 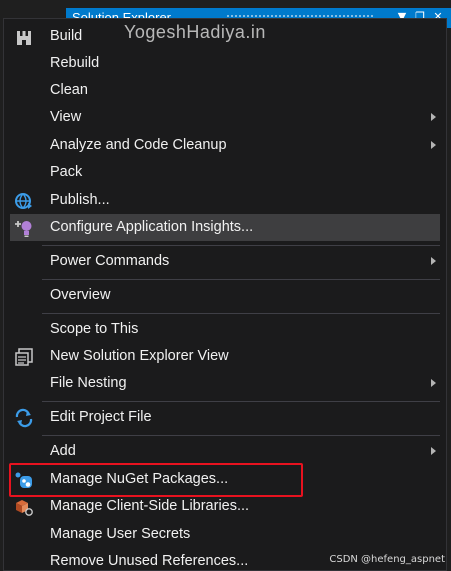 I want to click on menu-item-analyze-and-code-cleanup: Analyze and Code Cleanup, so click(x=225, y=145).